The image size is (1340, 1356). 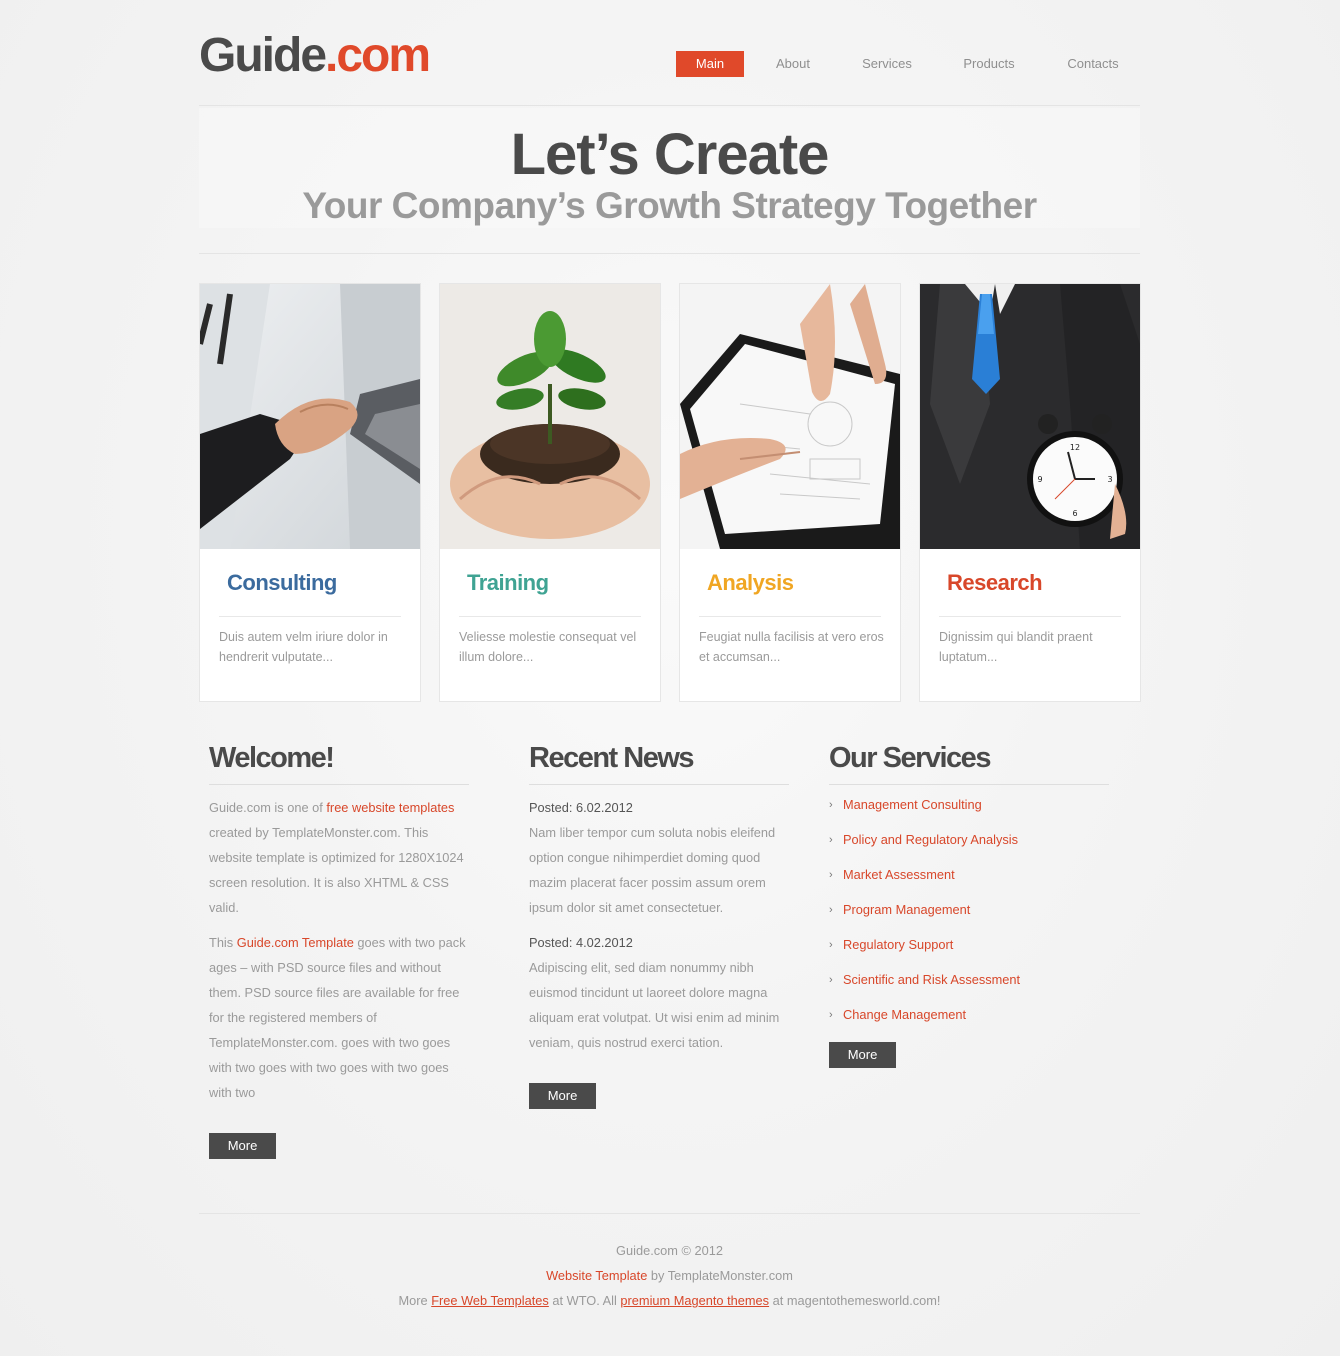 What do you see at coordinates (710, 64) in the screenshot?
I see `nav-item-main: Main` at bounding box center [710, 64].